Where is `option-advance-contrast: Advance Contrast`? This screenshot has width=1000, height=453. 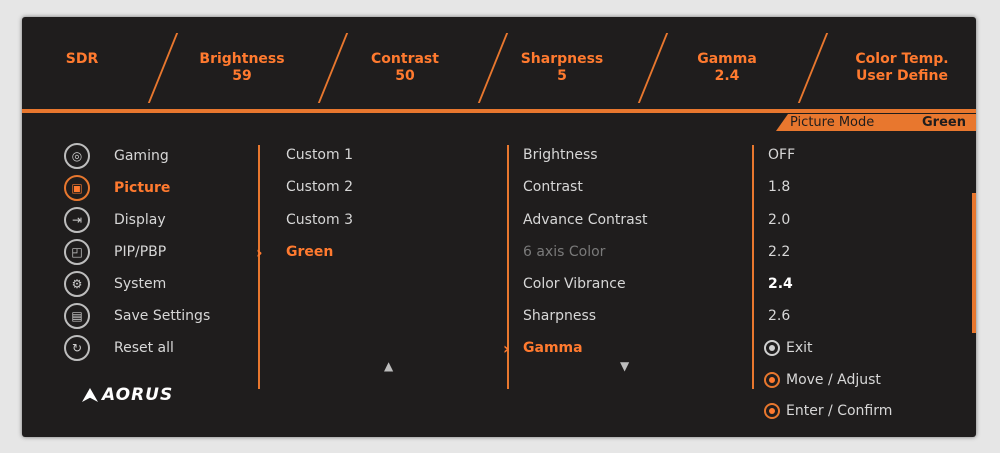 option-advance-contrast: Advance Contrast is located at coordinates (585, 220).